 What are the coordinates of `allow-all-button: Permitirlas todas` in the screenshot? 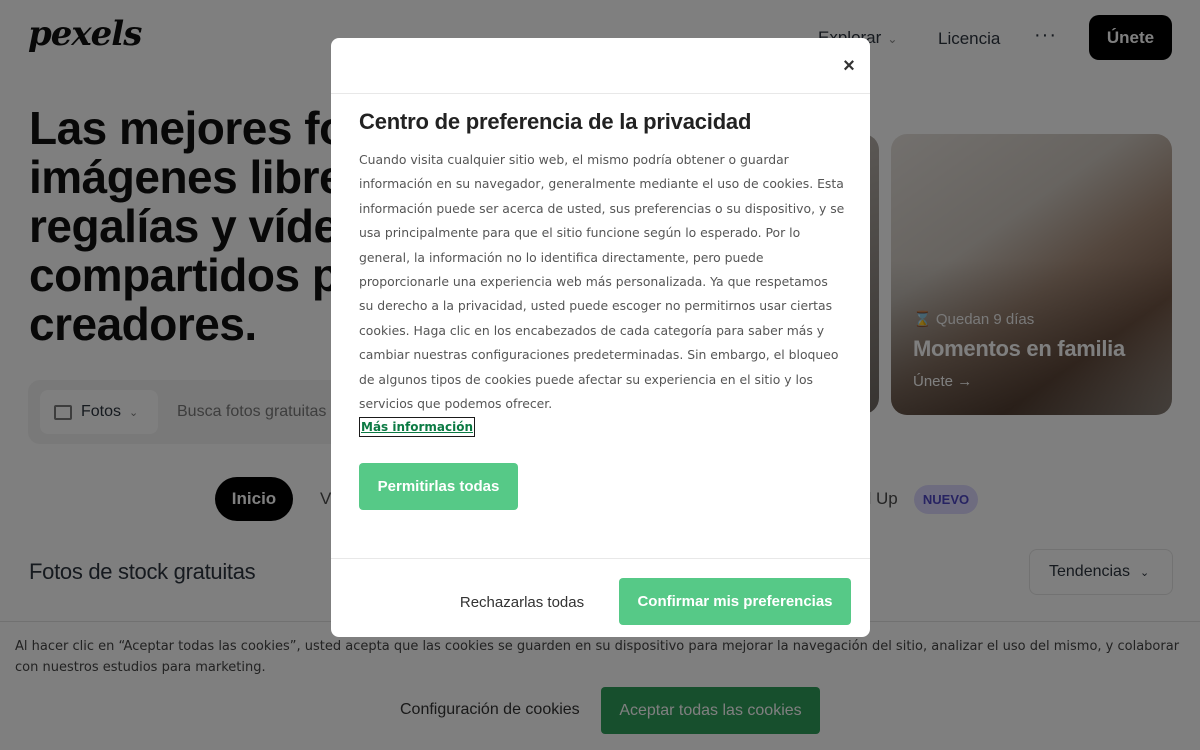 It's located at (438, 486).